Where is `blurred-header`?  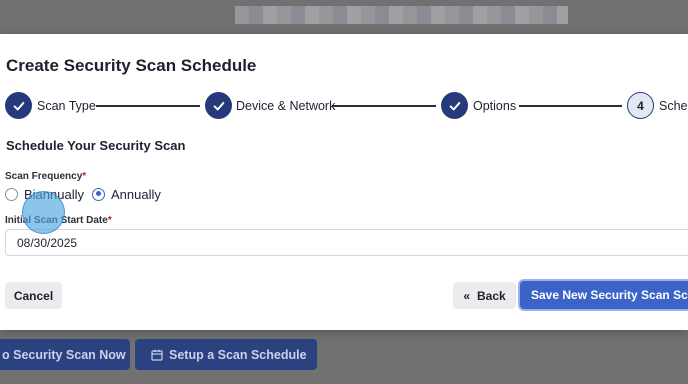 blurred-header is located at coordinates (401, 15).